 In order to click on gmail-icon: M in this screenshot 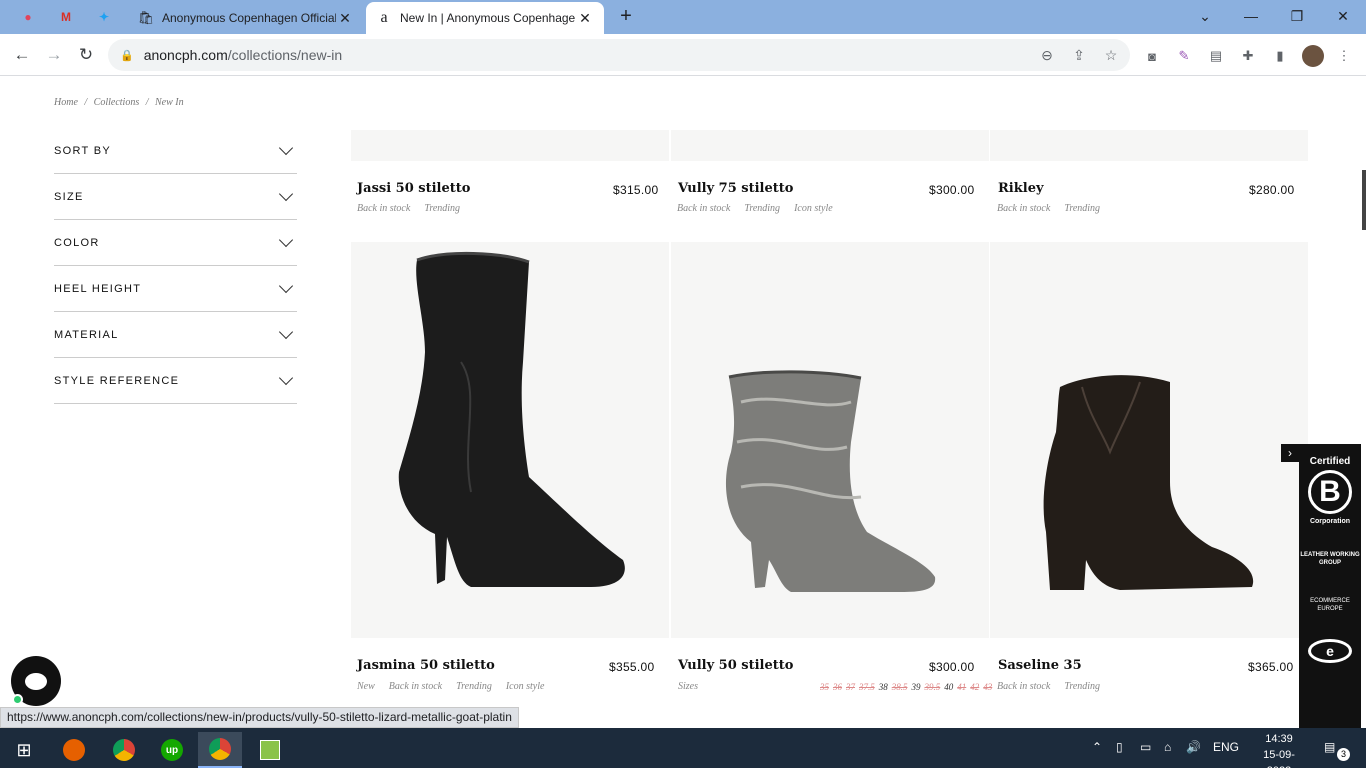, I will do `click(66, 17)`.